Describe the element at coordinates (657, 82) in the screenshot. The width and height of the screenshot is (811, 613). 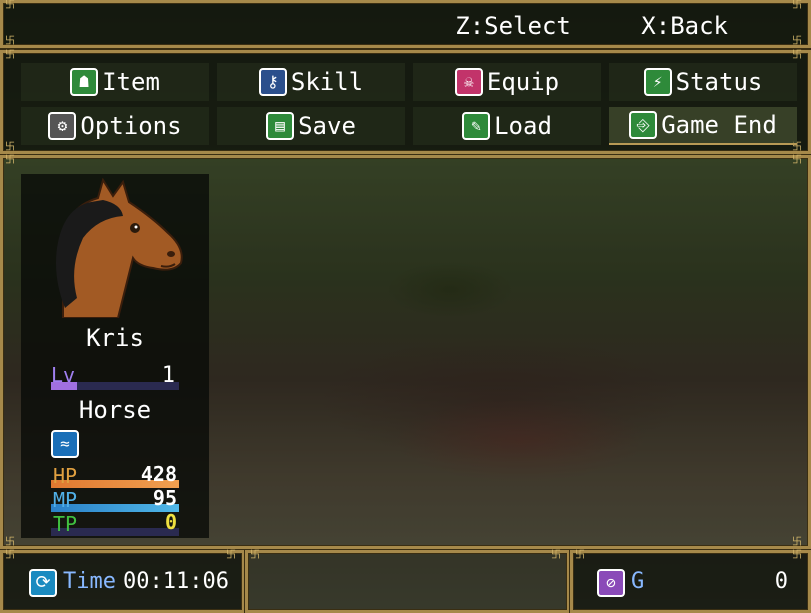
I see `status-boot-icon: ⚡` at that location.